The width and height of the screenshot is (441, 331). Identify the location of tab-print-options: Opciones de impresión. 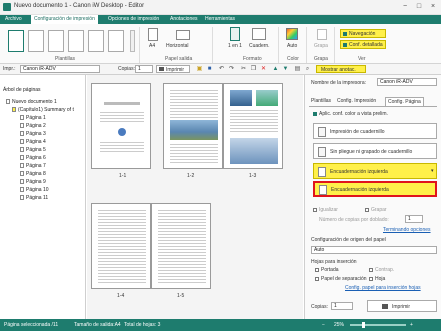
(133, 19).